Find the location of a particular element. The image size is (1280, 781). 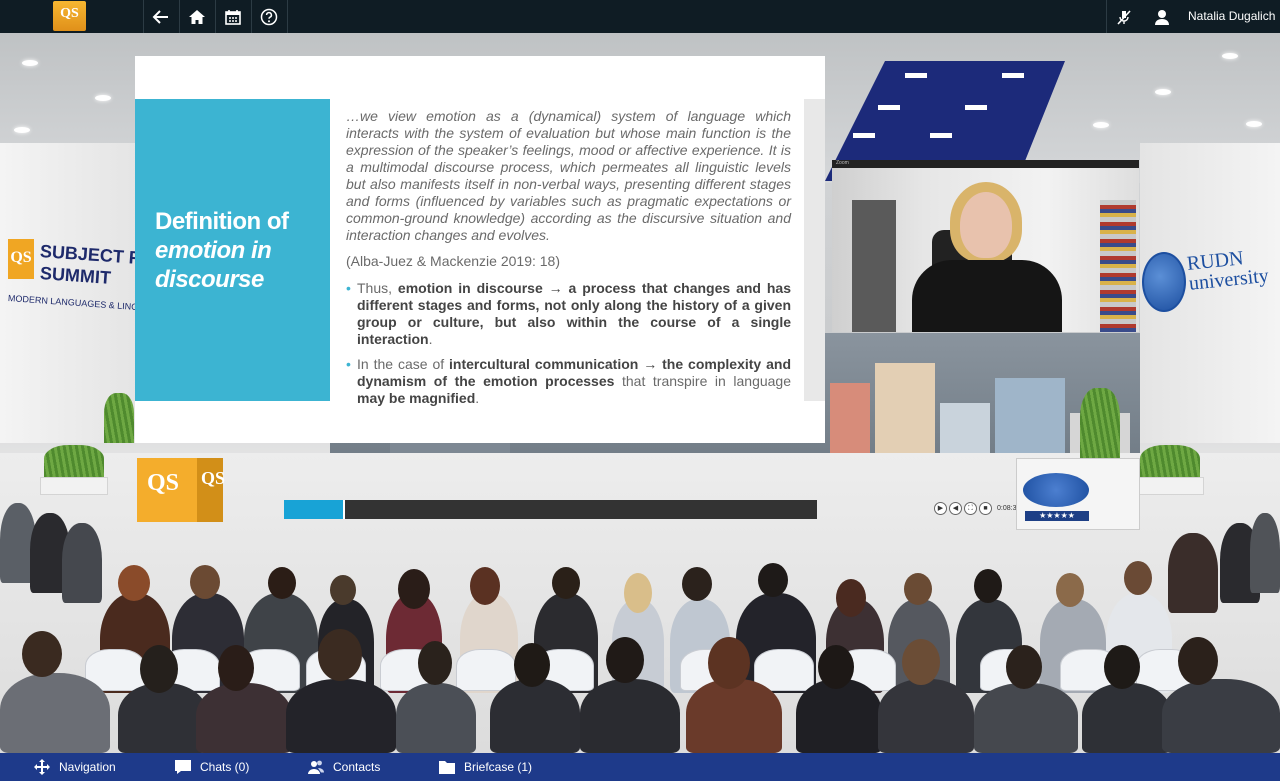

user-name: Natalia Dugalich is located at coordinates (1231, 16).